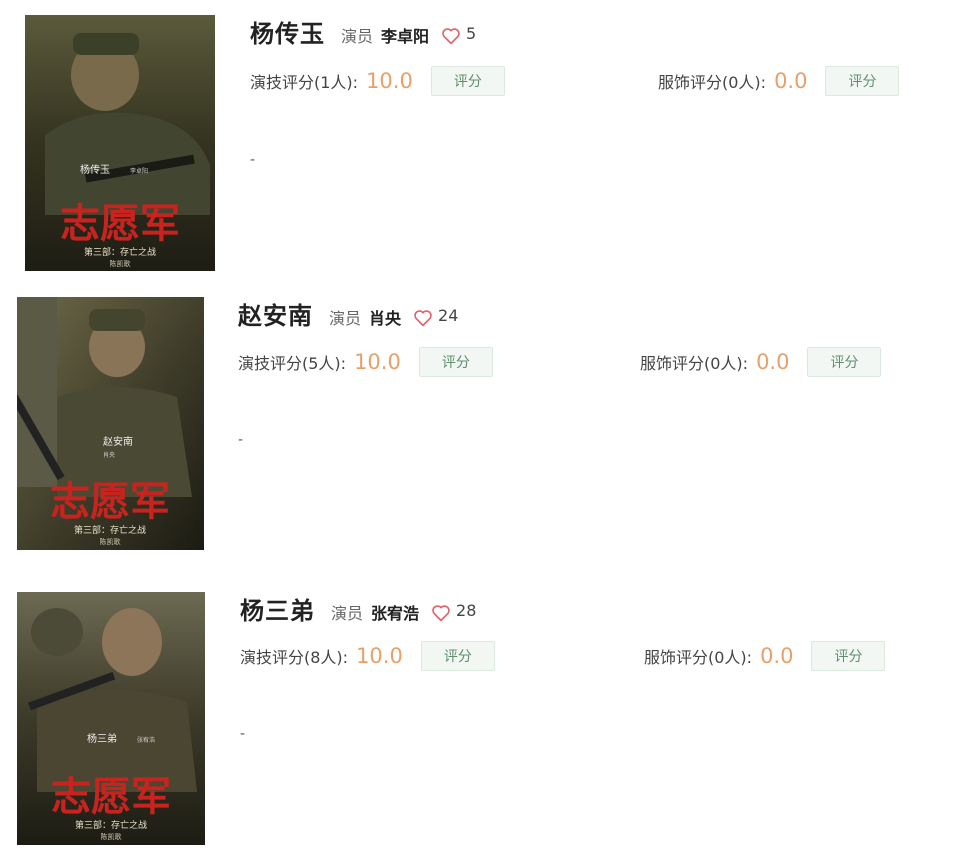 Image resolution: width=960 pixels, height=859 pixels. Describe the element at coordinates (294, 657) in the screenshot. I see `acting-score-label: 演技评分(8人):` at that location.